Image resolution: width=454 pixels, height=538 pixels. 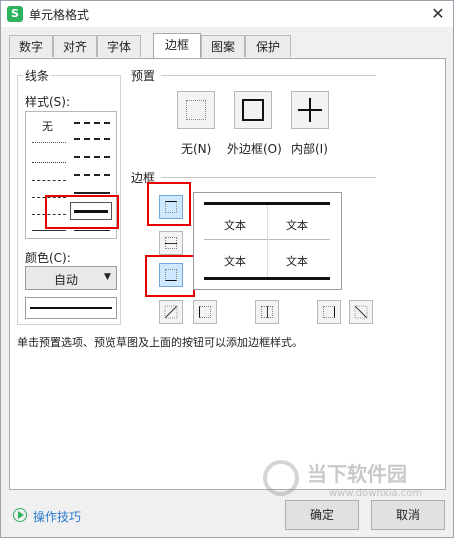 I want to click on watermark-url: www.downxia.com, so click(x=376, y=493).